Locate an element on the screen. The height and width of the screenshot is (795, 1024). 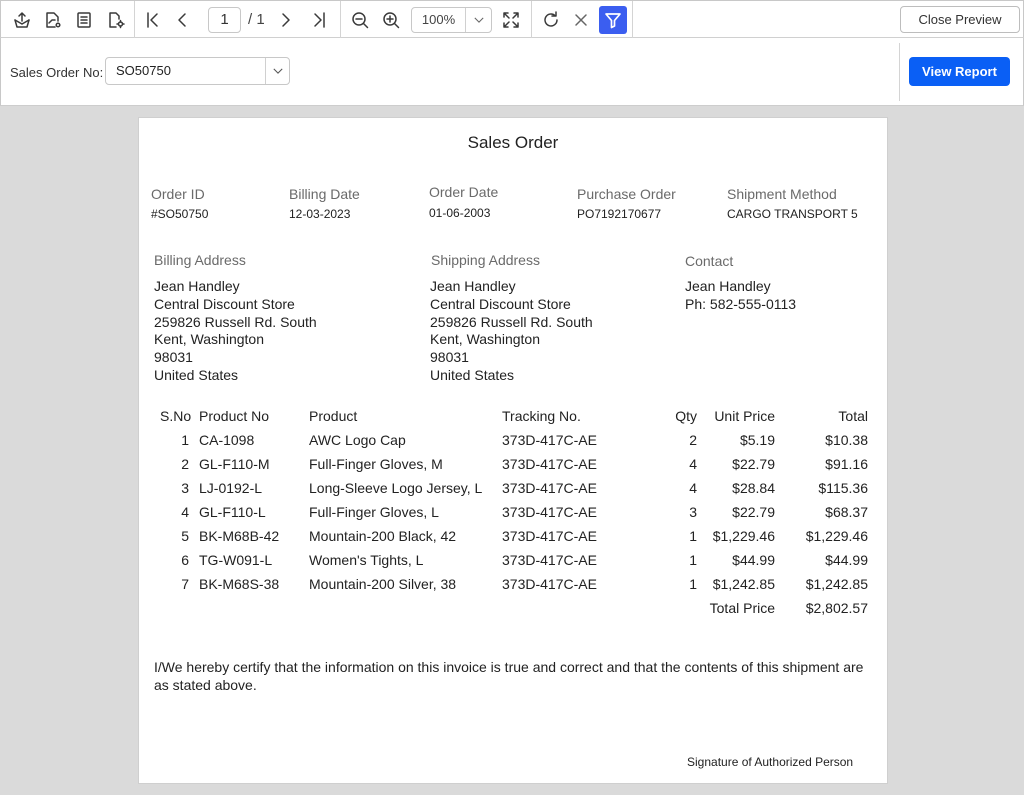
cell-unit-price: $28.84 is located at coordinates (753, 488).